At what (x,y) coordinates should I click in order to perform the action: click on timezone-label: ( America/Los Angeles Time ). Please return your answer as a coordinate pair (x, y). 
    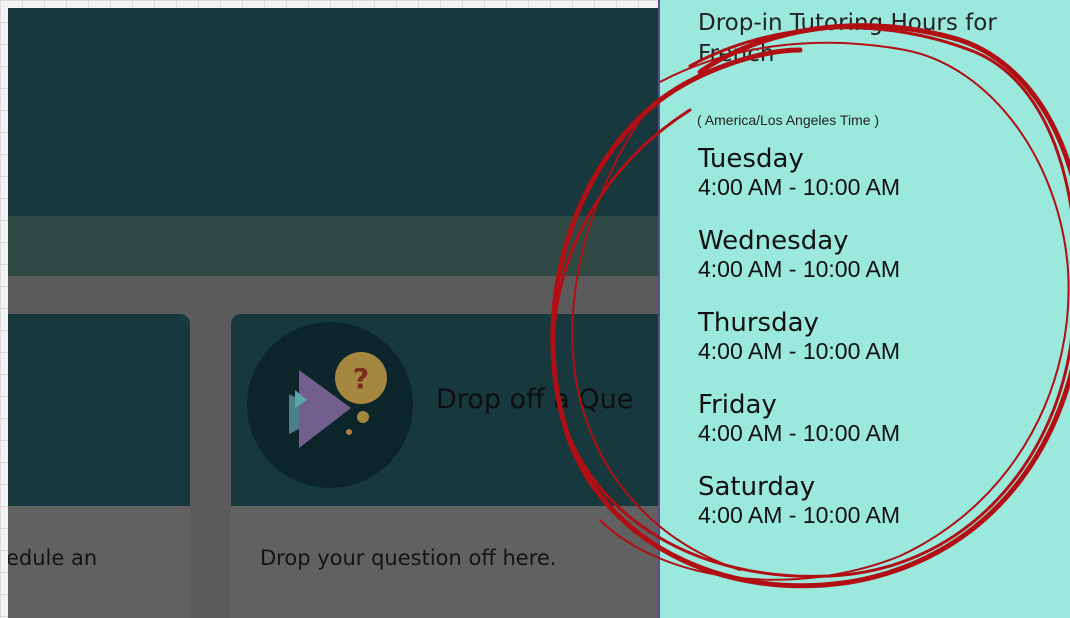
    Looking at the image, I should click on (788, 120).